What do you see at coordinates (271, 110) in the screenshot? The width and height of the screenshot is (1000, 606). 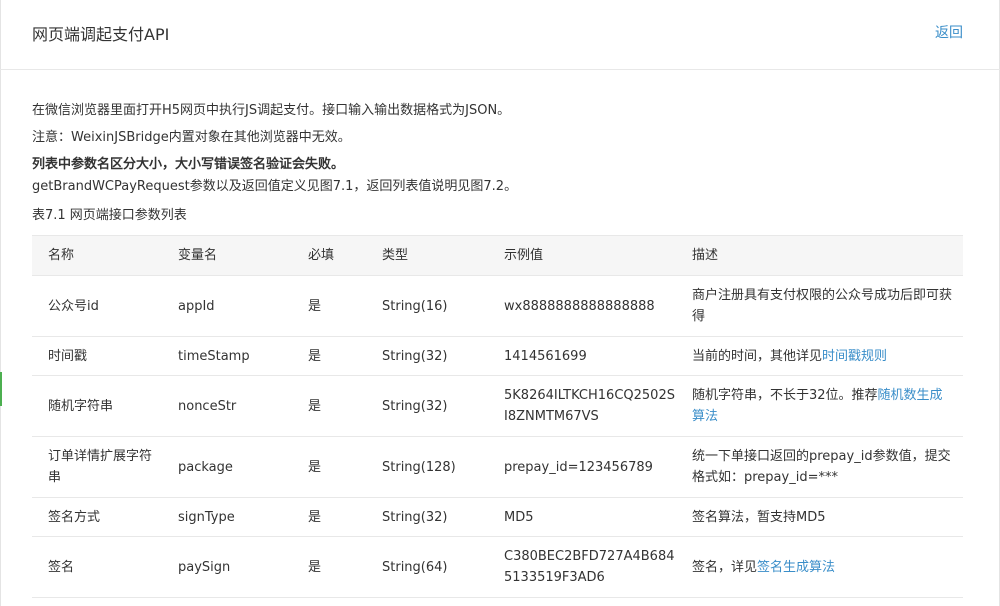 I see `intro-line-1: 在微信浏览器里面打开H5网页中执行JS调起支付。接口输入输出数据格式为JSON。` at bounding box center [271, 110].